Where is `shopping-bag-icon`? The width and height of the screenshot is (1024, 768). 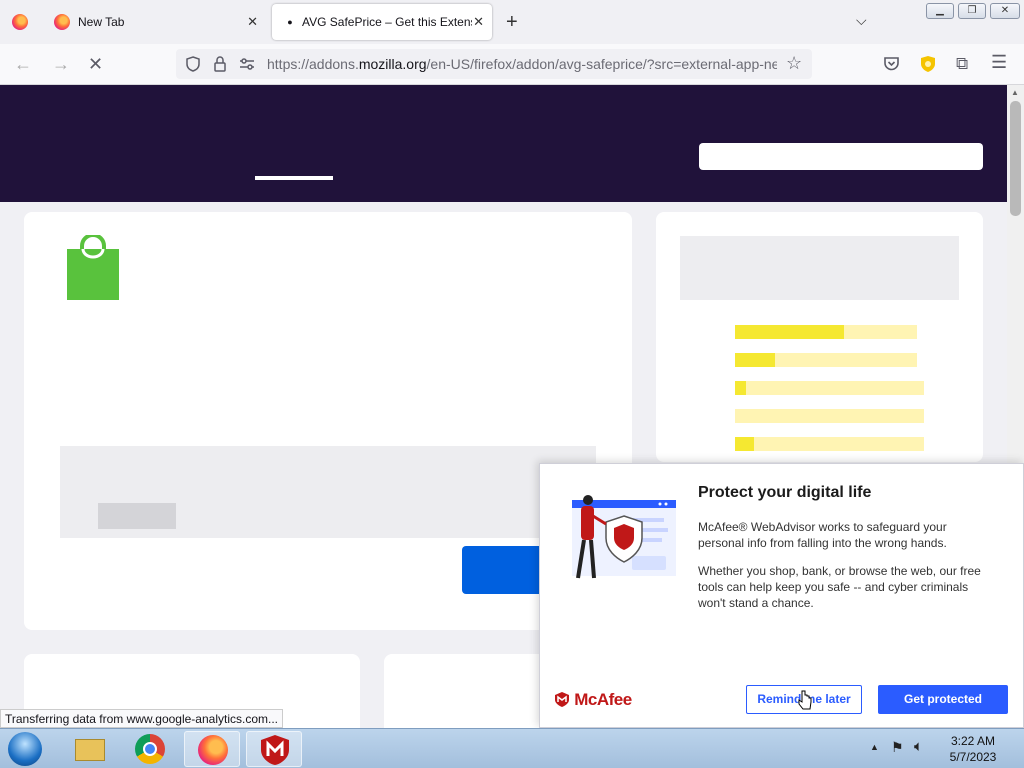 shopping-bag-icon is located at coordinates (93, 267).